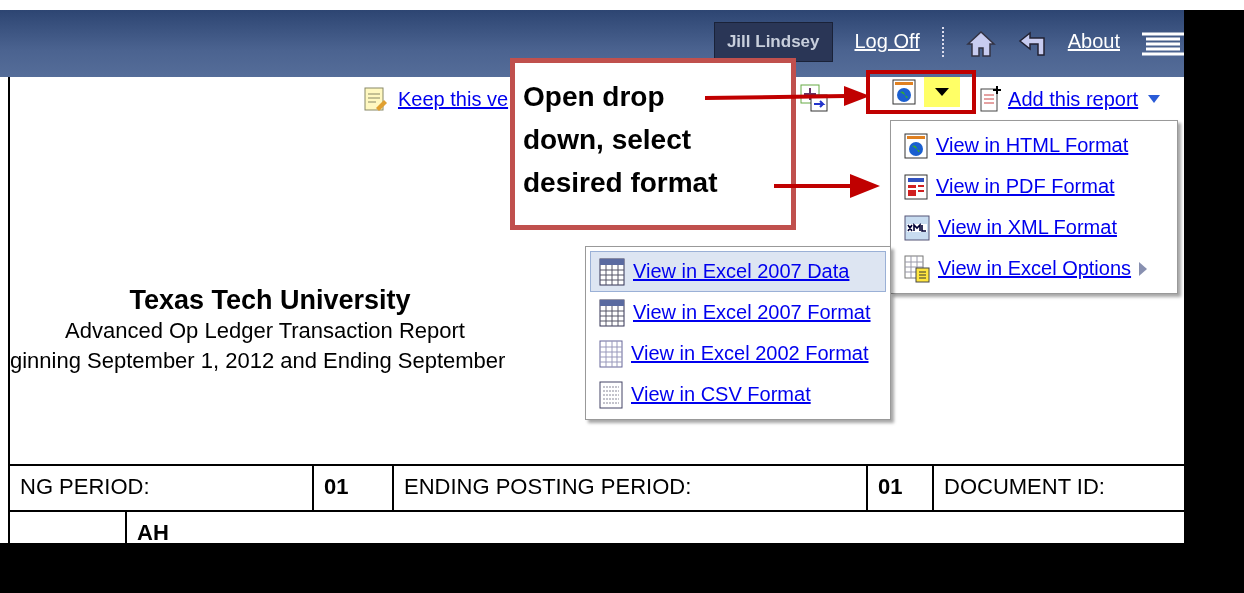 This screenshot has height=593, width=1244. Describe the element at coordinates (887, 41) in the screenshot. I see `log-off-link: Log Off` at that location.